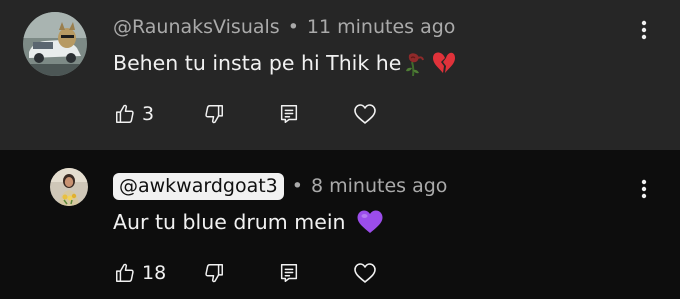  Describe the element at coordinates (381, 27) in the screenshot. I see `comment-timestamp: 11 minutes ago` at that location.